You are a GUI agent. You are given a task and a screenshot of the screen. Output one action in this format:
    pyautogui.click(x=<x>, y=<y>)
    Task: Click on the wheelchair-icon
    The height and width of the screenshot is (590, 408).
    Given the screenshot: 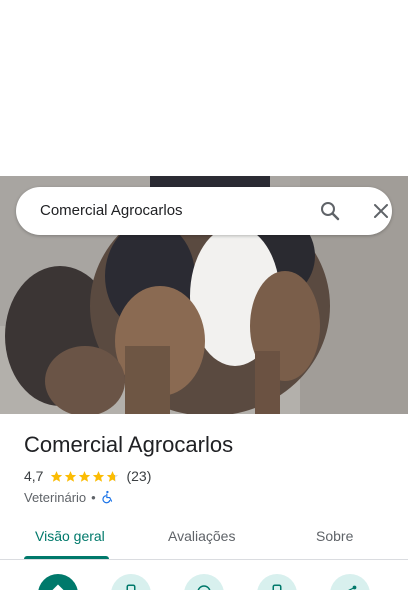 What is the action you would take?
    pyautogui.click(x=107, y=497)
    